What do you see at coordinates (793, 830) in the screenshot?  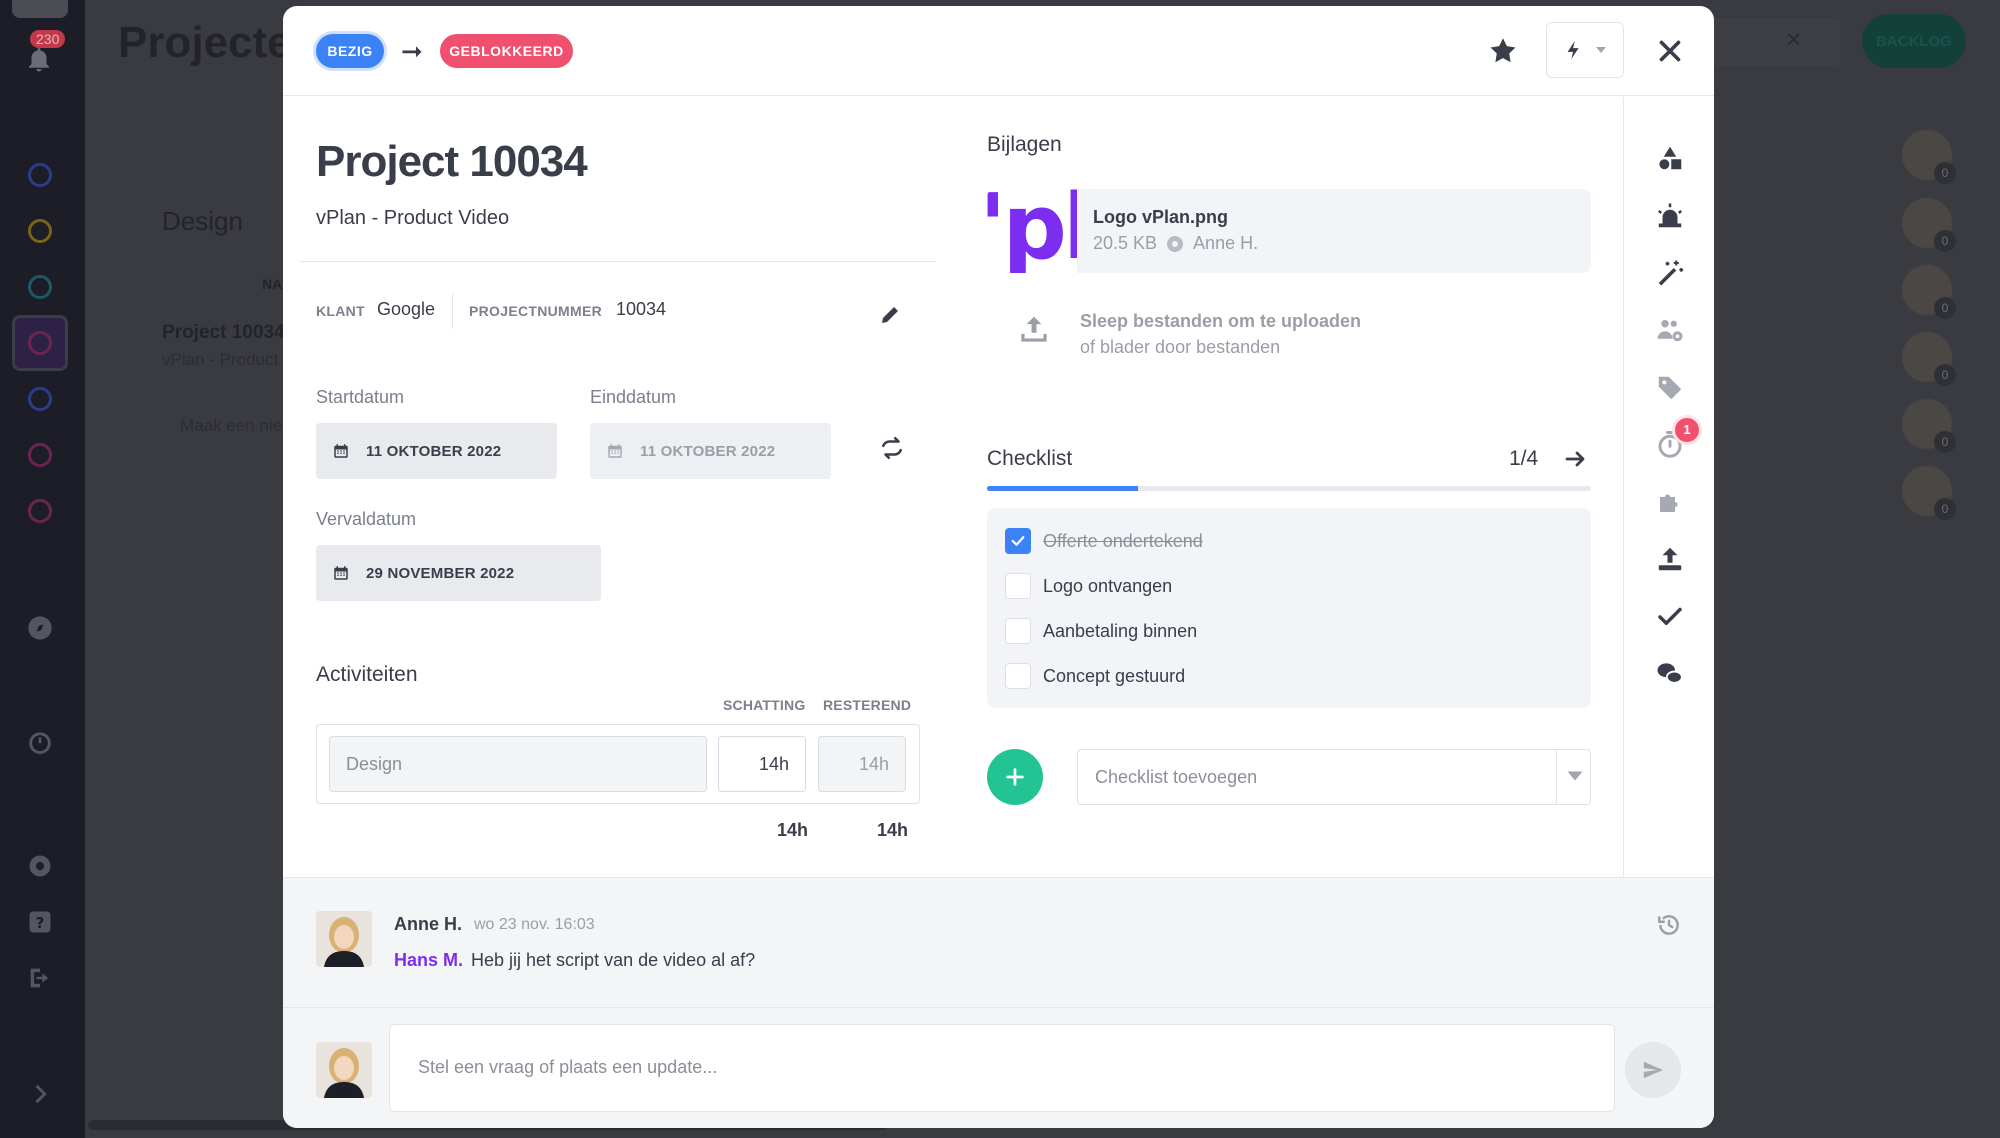 I see `estimate-total: 14h` at bounding box center [793, 830].